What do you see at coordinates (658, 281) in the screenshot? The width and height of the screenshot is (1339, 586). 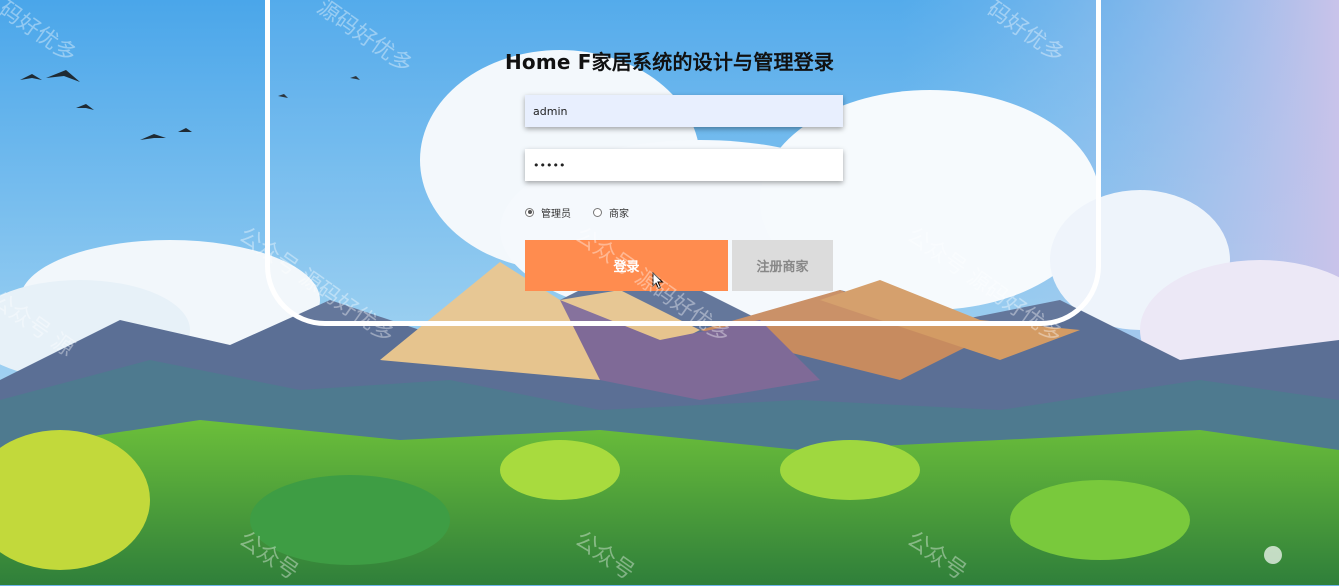 I see `mouse-pointer-icon` at bounding box center [658, 281].